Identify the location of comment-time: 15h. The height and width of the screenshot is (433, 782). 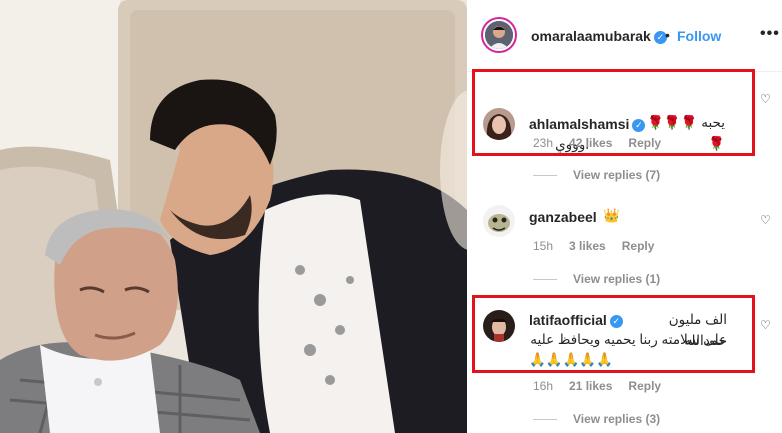
(543, 246).